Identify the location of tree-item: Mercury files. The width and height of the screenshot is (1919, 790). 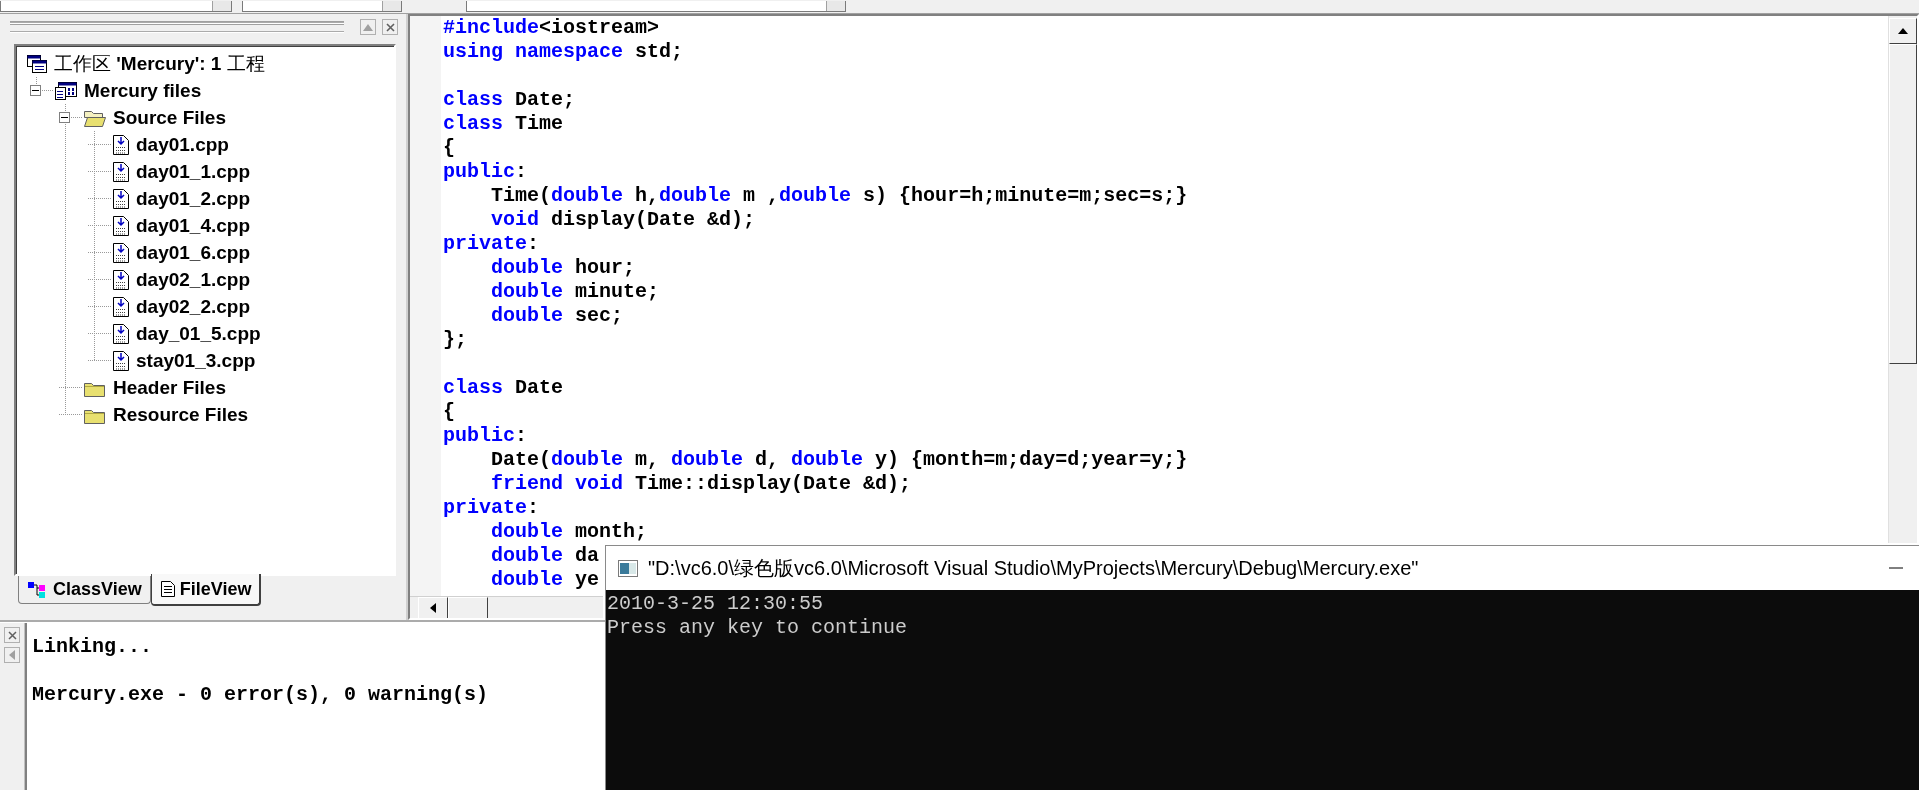
(143, 90).